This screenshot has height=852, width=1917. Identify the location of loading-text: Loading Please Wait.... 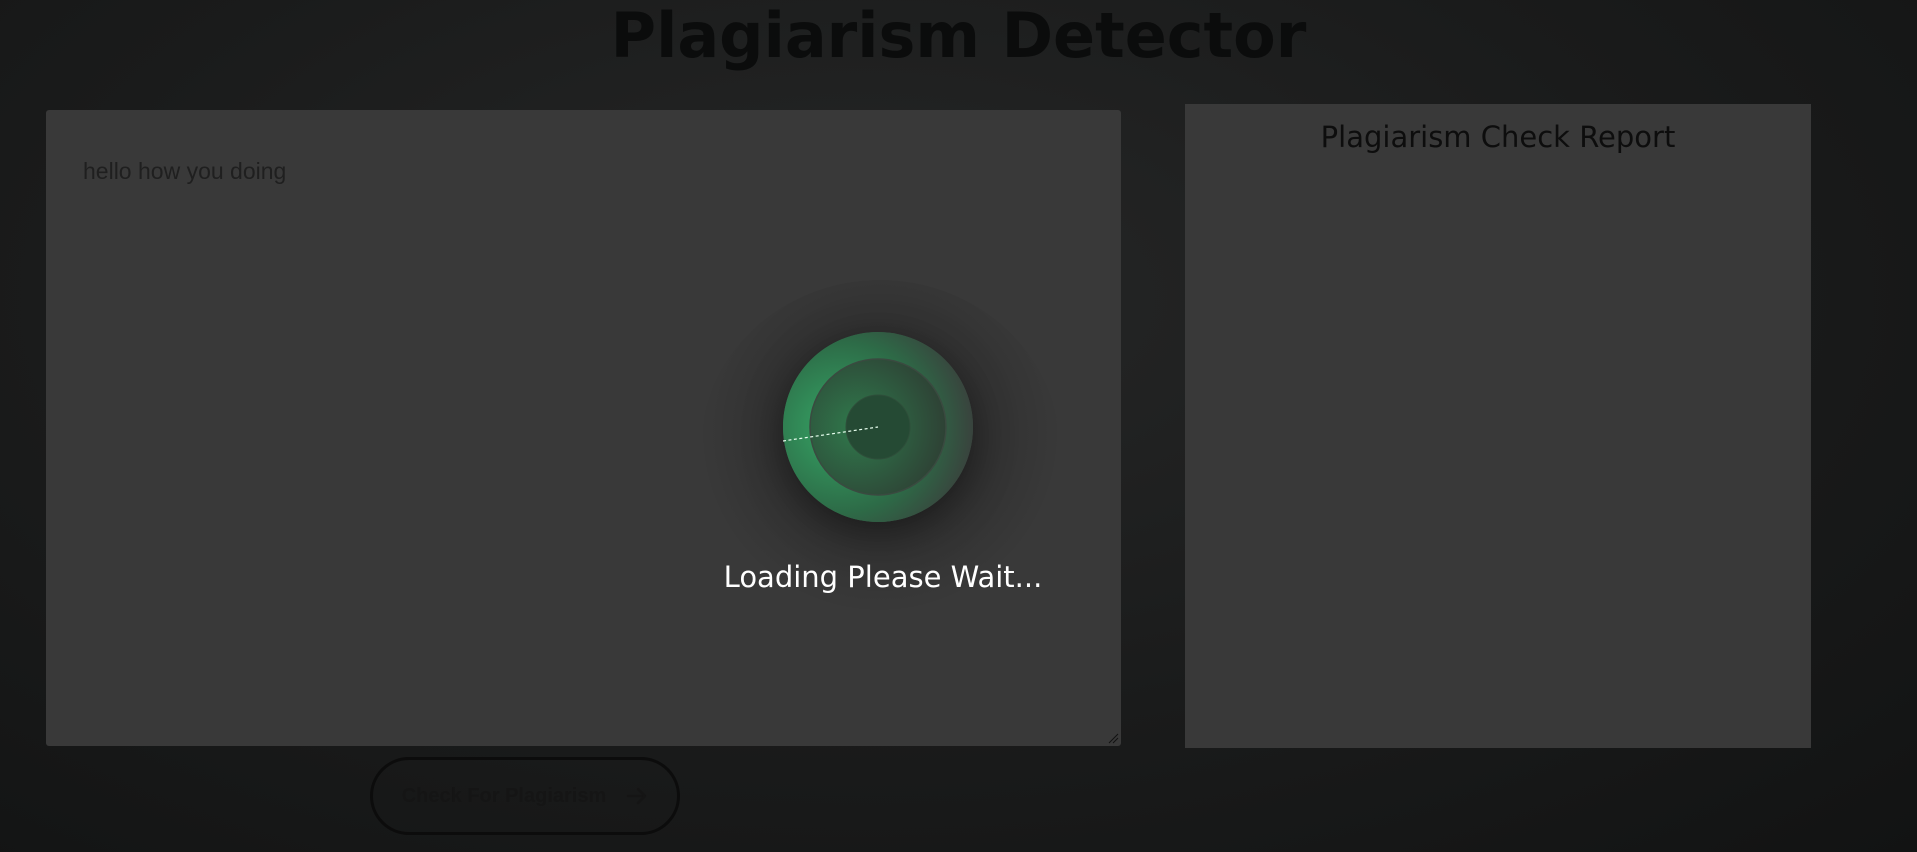
(883, 577).